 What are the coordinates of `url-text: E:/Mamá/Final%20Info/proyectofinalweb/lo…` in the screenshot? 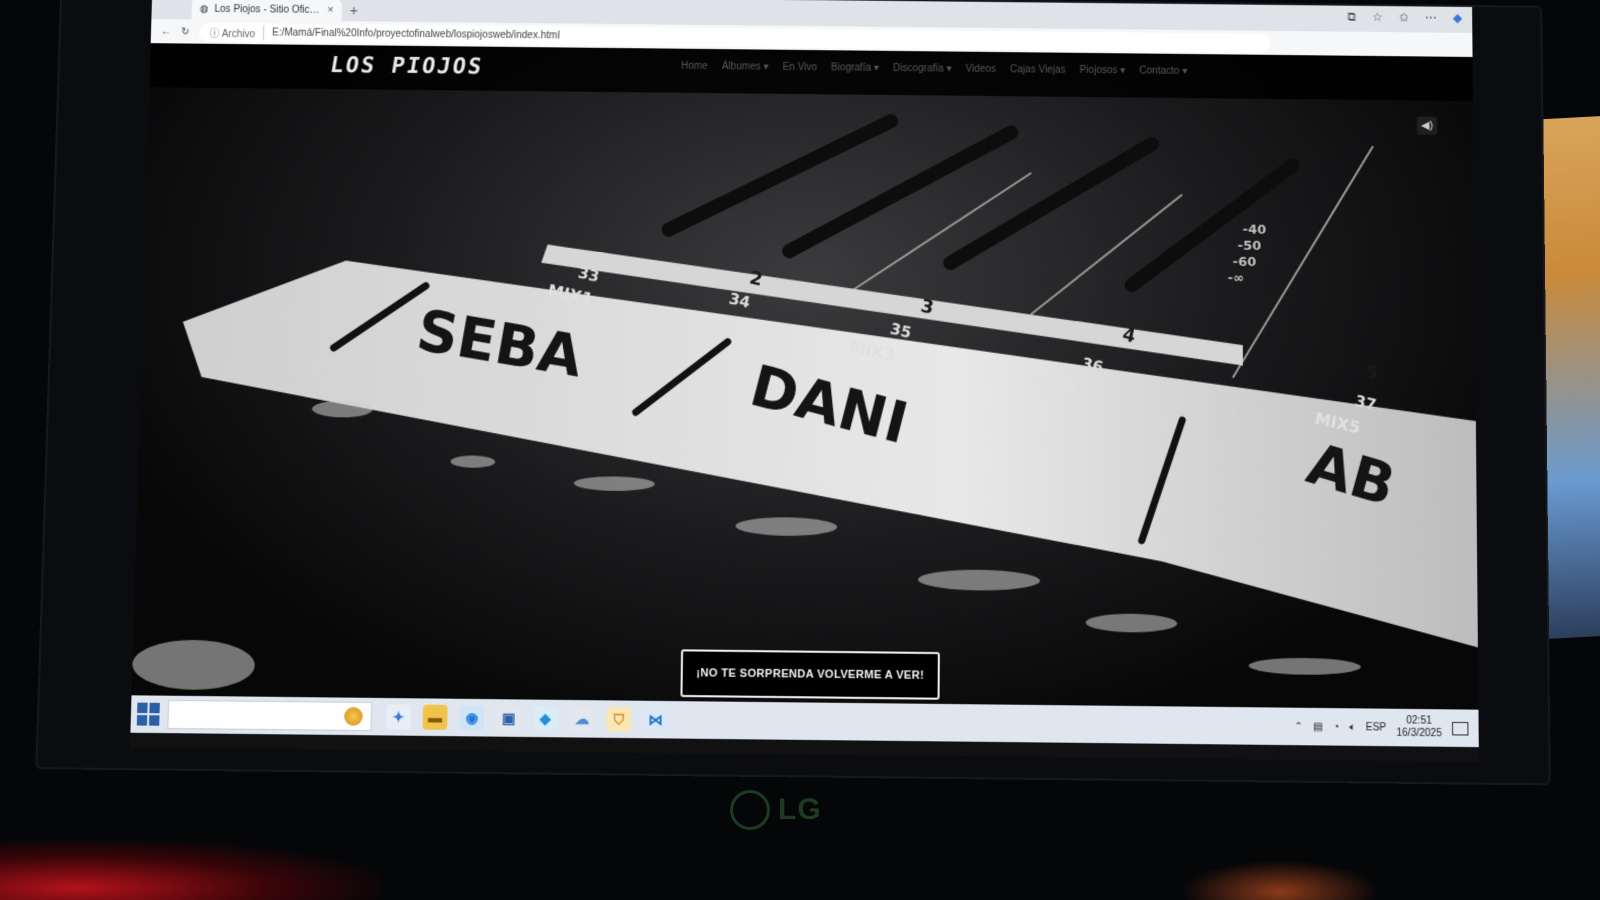 It's located at (415, 33).